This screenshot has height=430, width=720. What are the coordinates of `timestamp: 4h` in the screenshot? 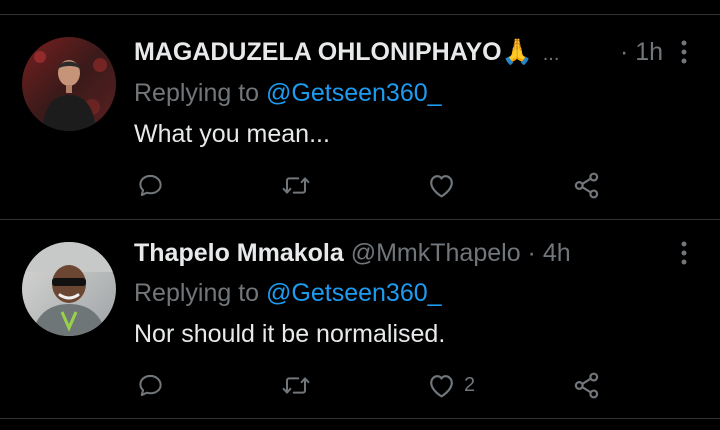 It's located at (557, 253).